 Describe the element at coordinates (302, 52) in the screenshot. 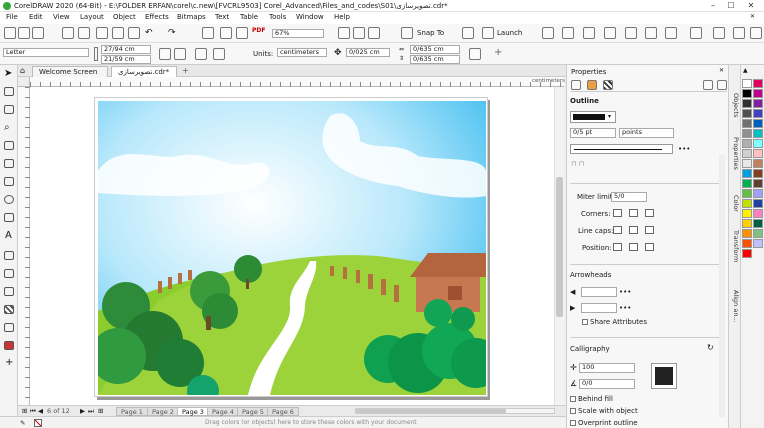

I see `units-select: centimeters` at that location.